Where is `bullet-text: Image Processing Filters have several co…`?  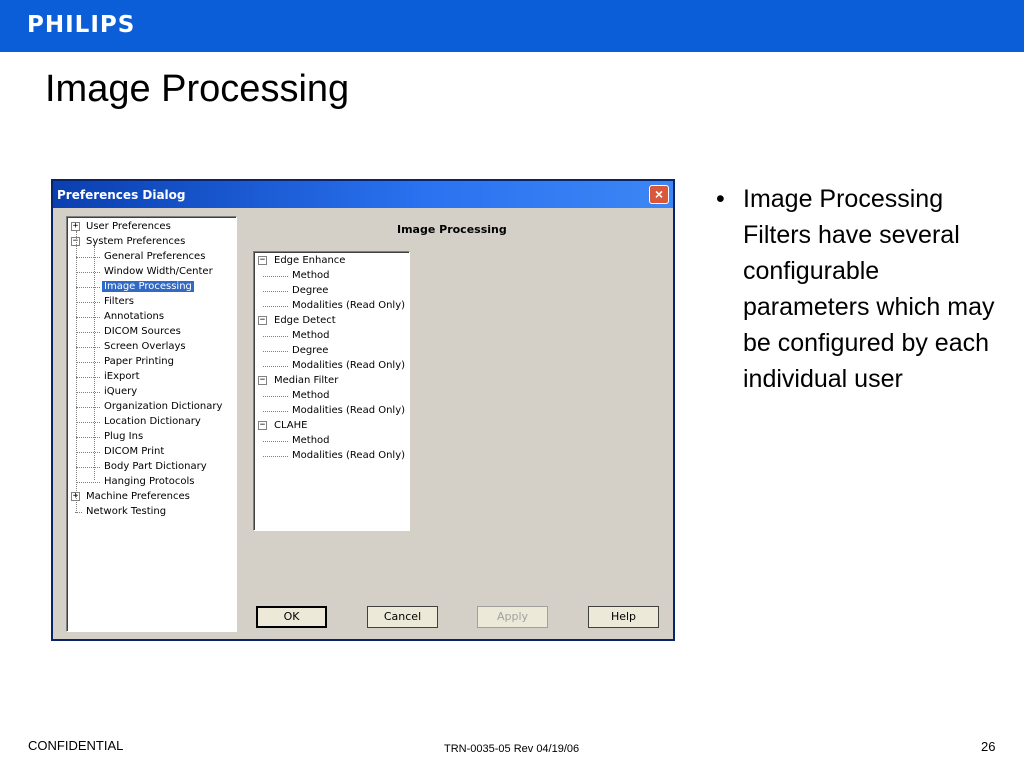
bullet-text: Image Processing Filters have several co… is located at coordinates (869, 289).